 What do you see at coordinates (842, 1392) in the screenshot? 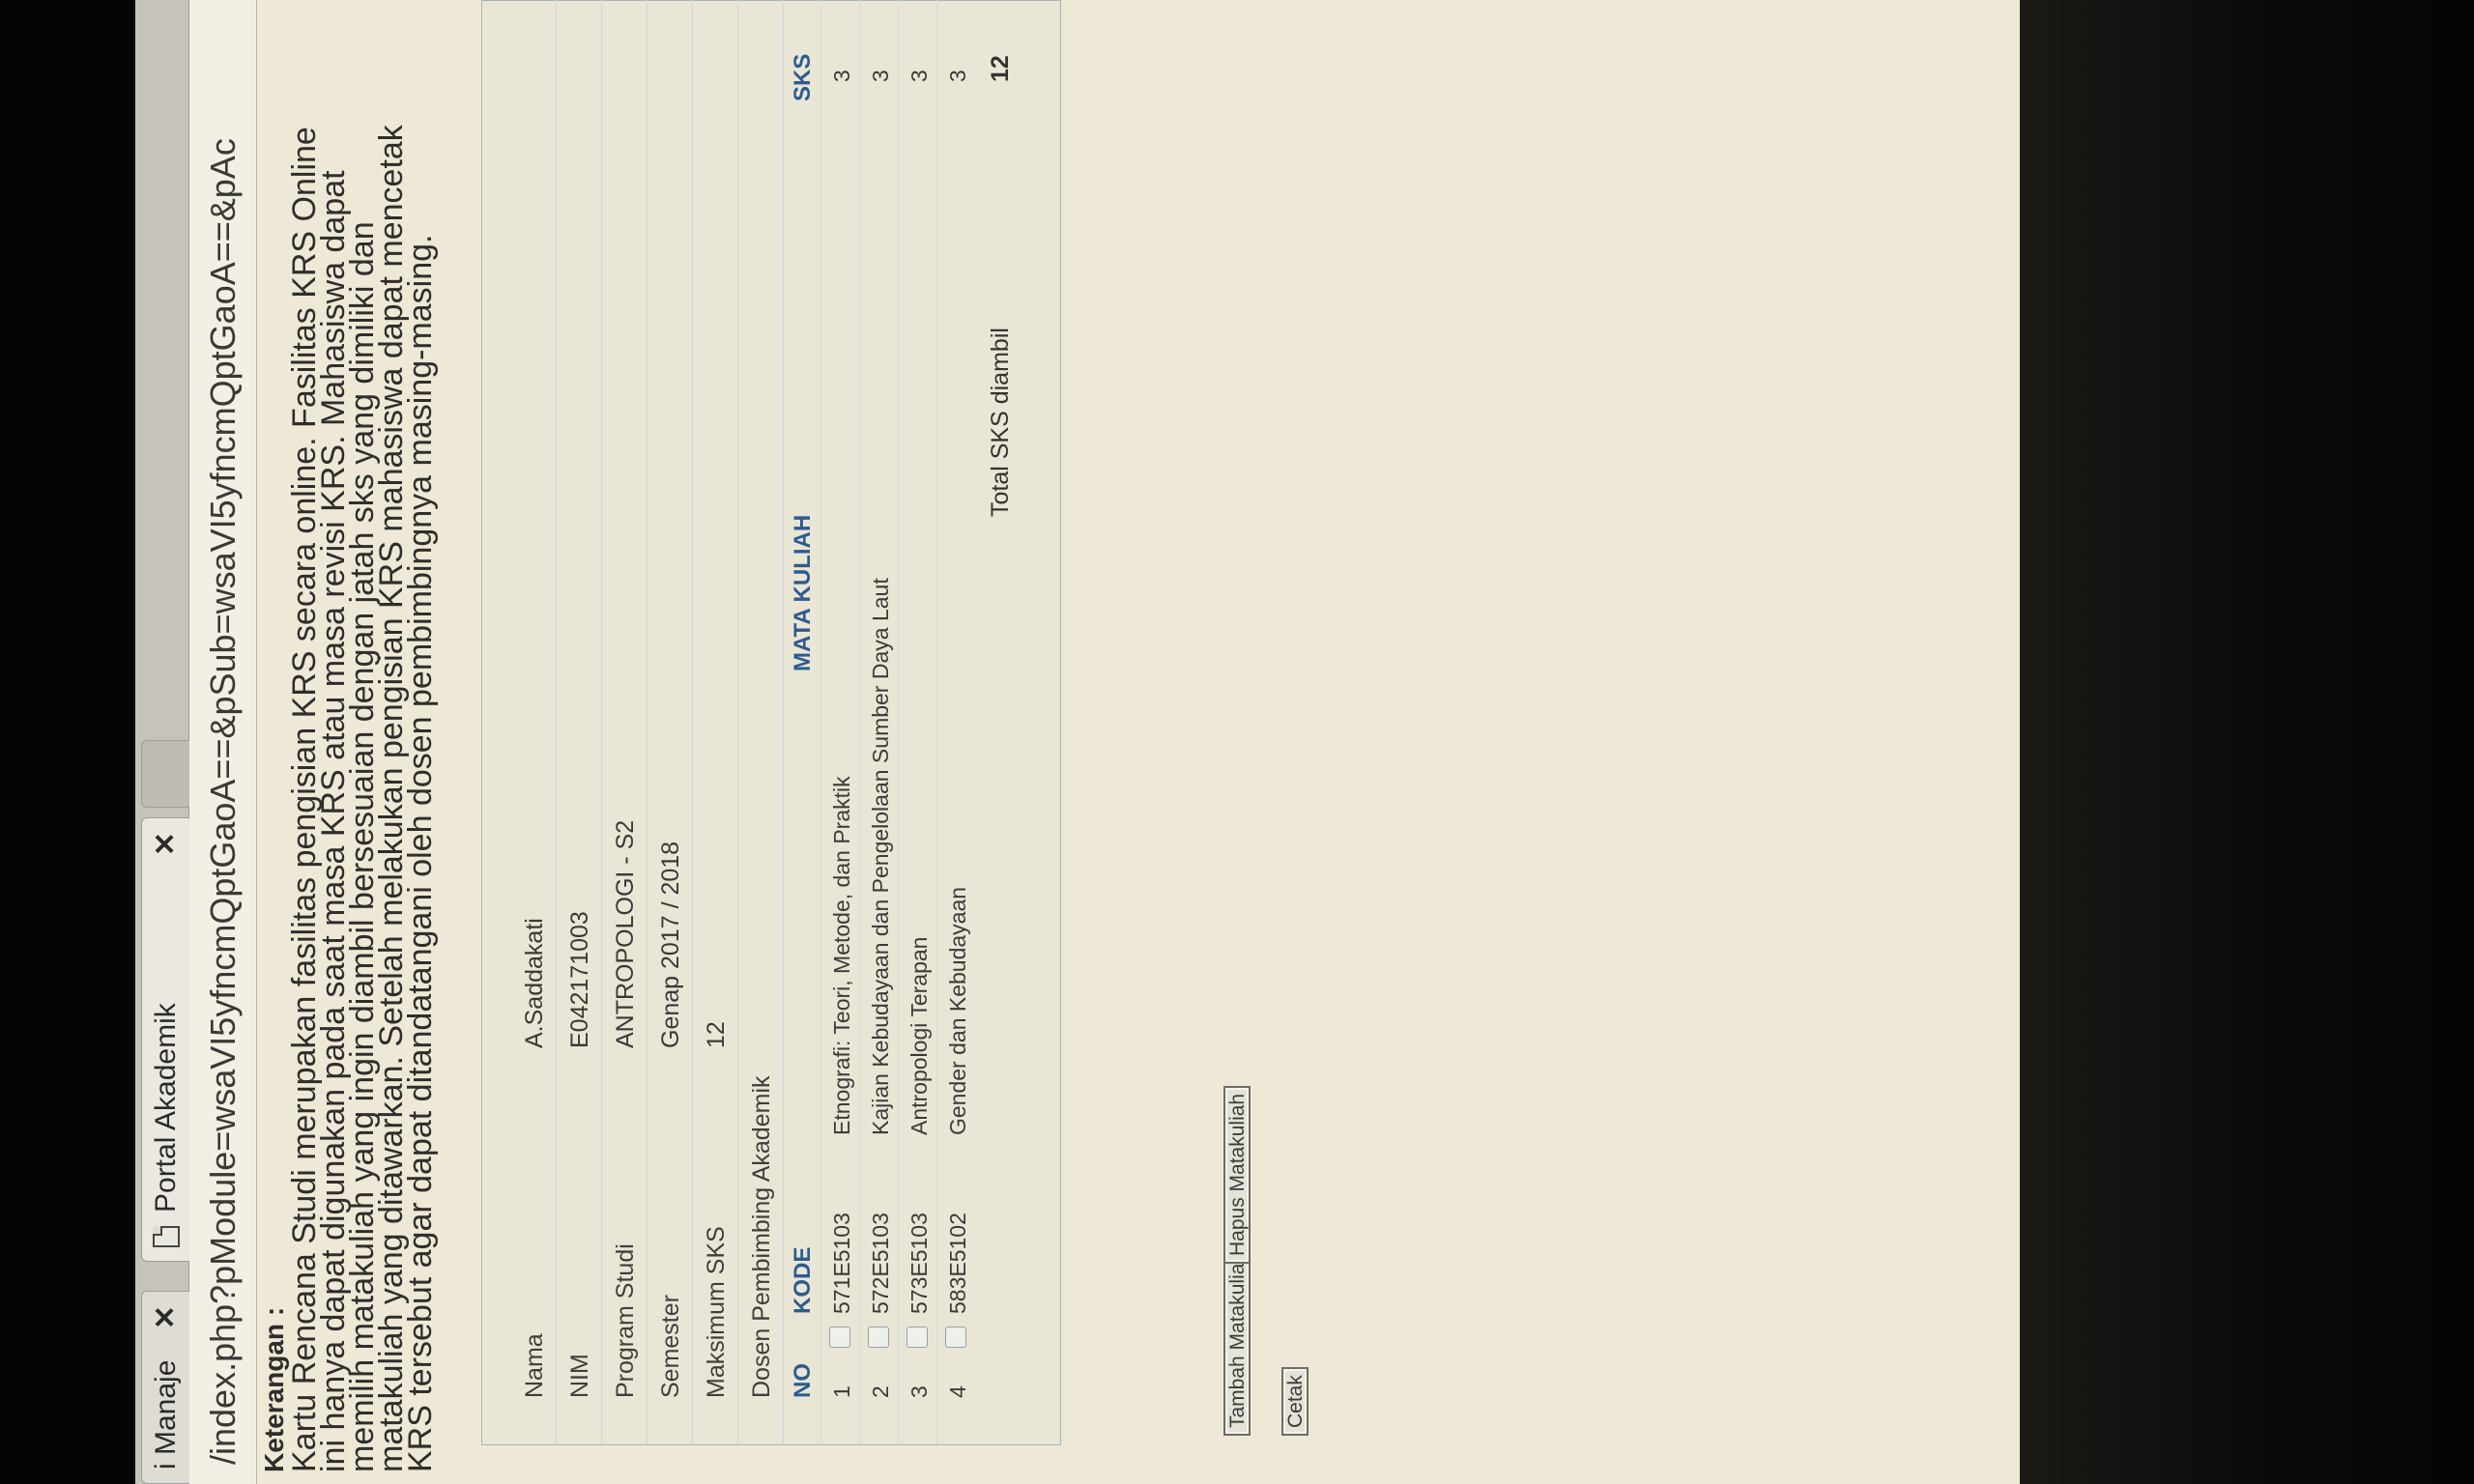
I see `row-no: 1` at bounding box center [842, 1392].